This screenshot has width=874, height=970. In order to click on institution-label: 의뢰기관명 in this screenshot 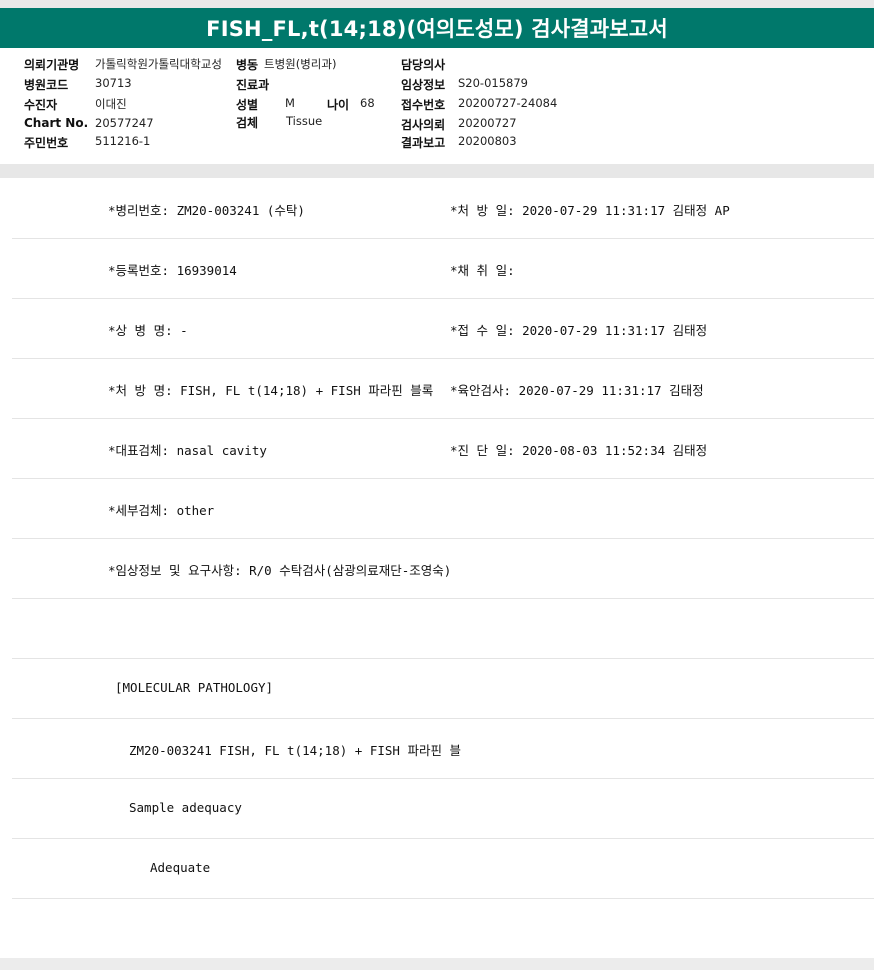, I will do `click(52, 65)`.